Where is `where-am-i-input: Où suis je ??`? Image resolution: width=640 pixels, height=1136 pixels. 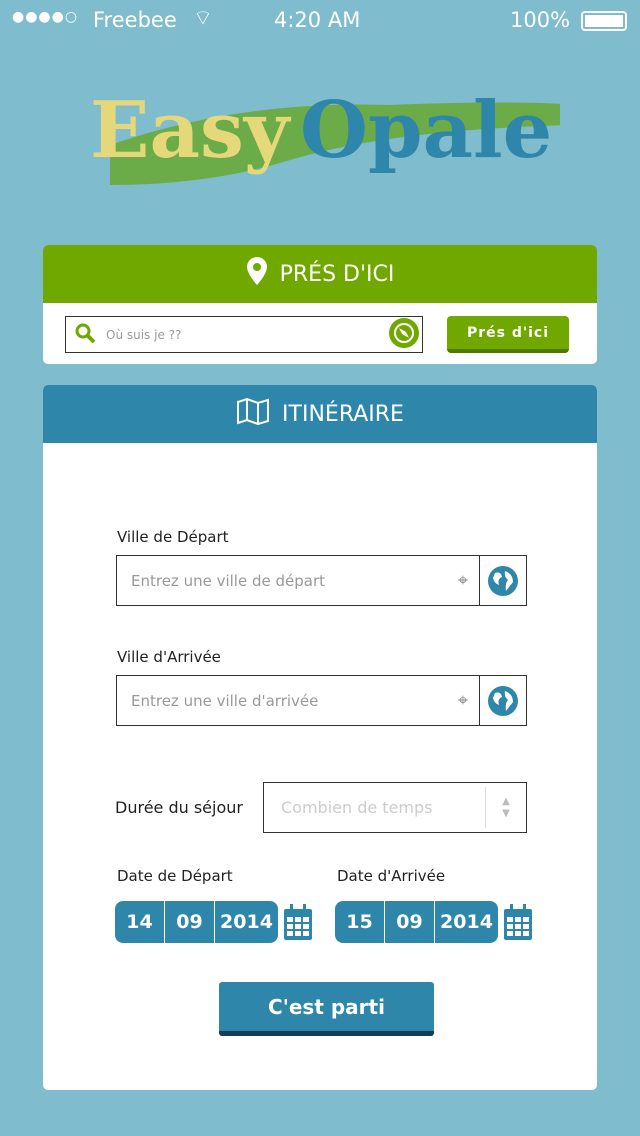 where-am-i-input: Où suis je ?? is located at coordinates (244, 334).